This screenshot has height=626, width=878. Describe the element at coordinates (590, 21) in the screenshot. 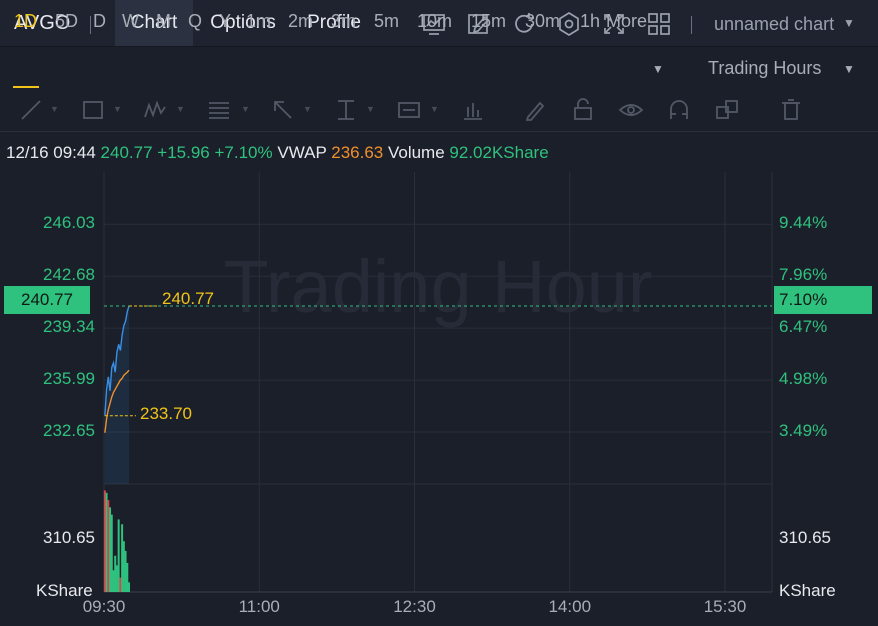

I see `interval-1h: 1h` at that location.